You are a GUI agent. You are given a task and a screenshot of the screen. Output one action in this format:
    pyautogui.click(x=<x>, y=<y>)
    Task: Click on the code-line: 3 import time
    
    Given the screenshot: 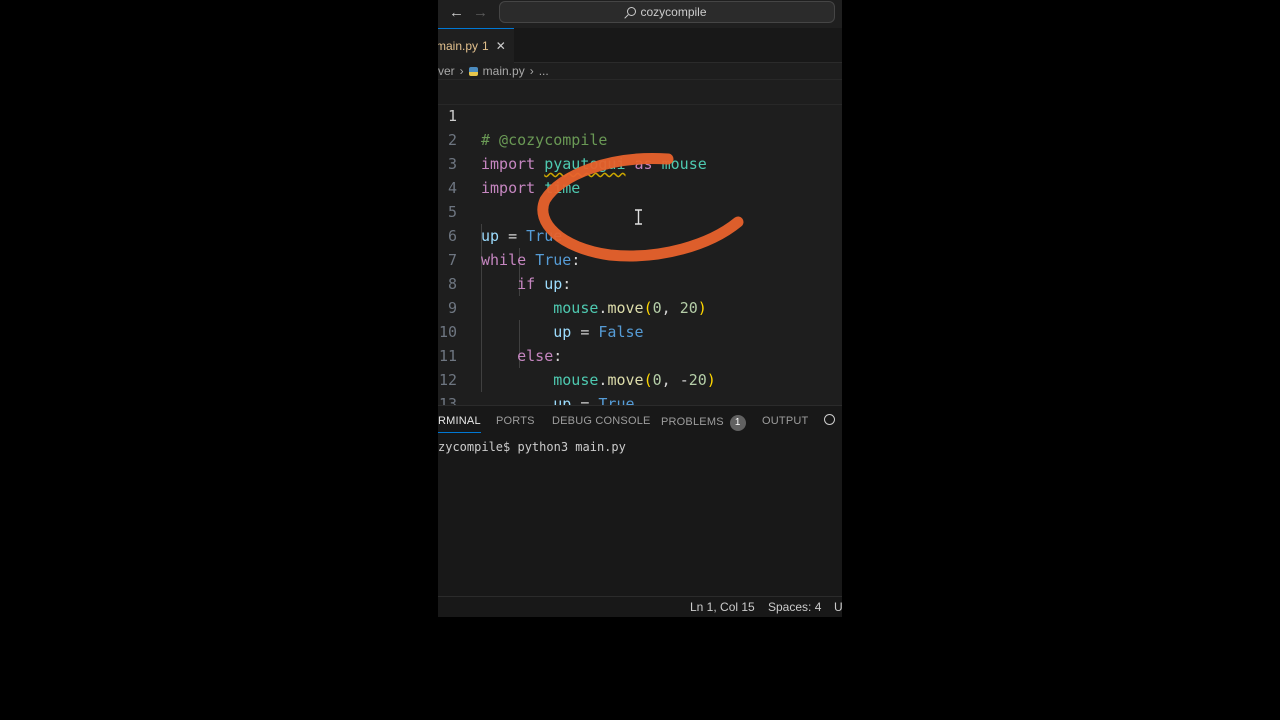 What is the action you would take?
    pyautogui.click(x=640, y=162)
    